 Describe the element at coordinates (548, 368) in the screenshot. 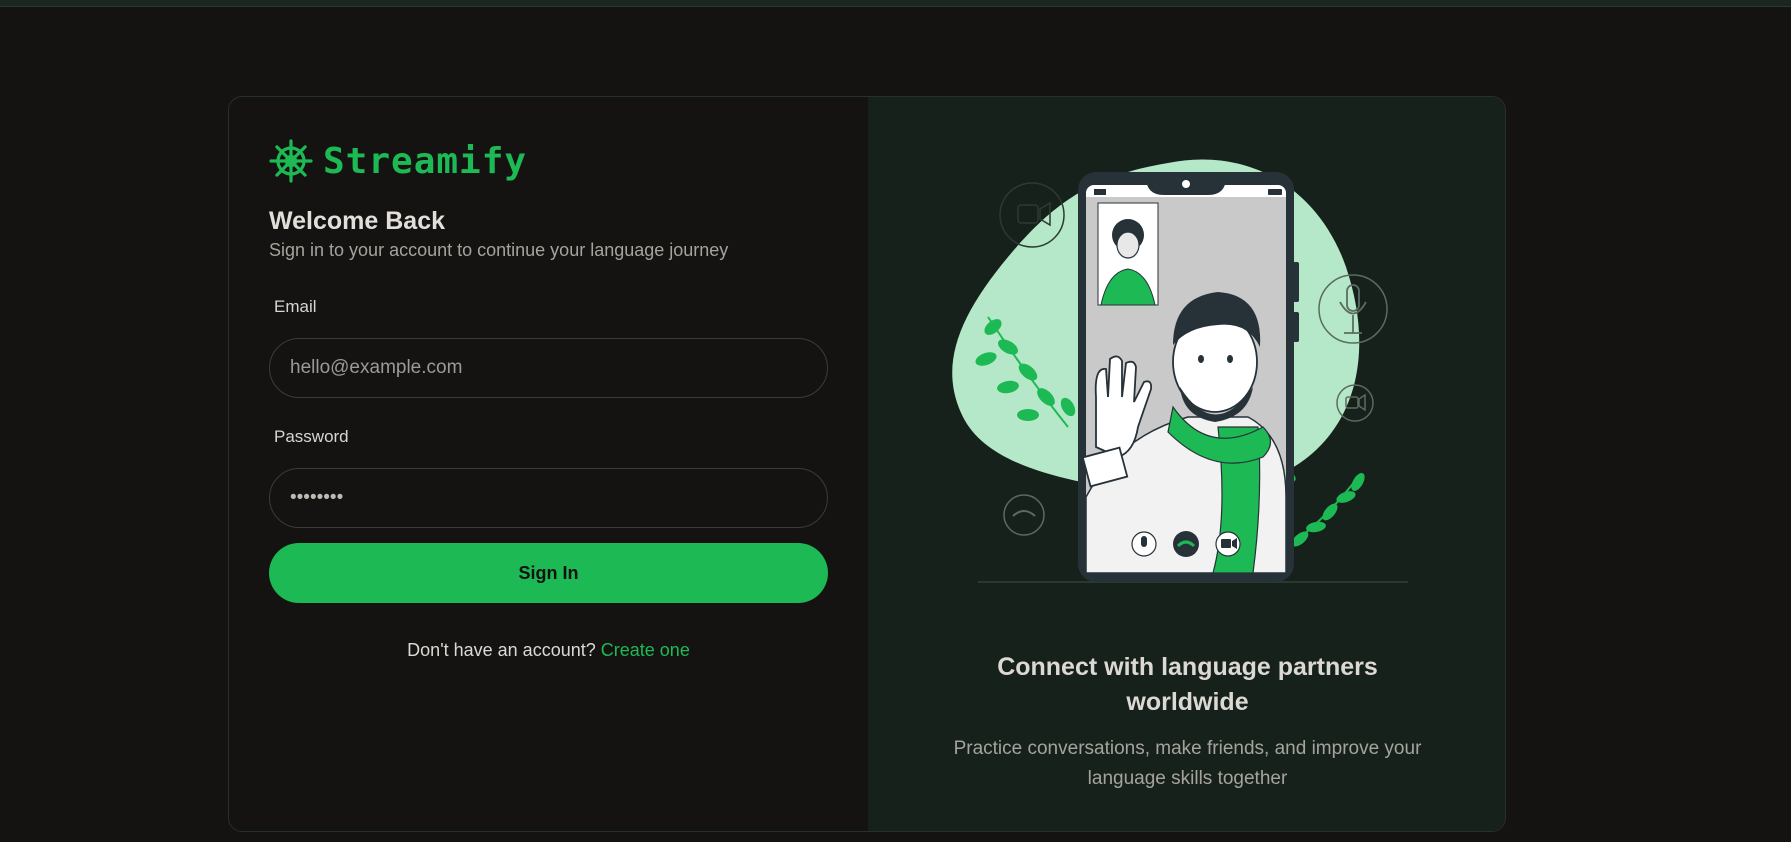

I see `email-field` at that location.